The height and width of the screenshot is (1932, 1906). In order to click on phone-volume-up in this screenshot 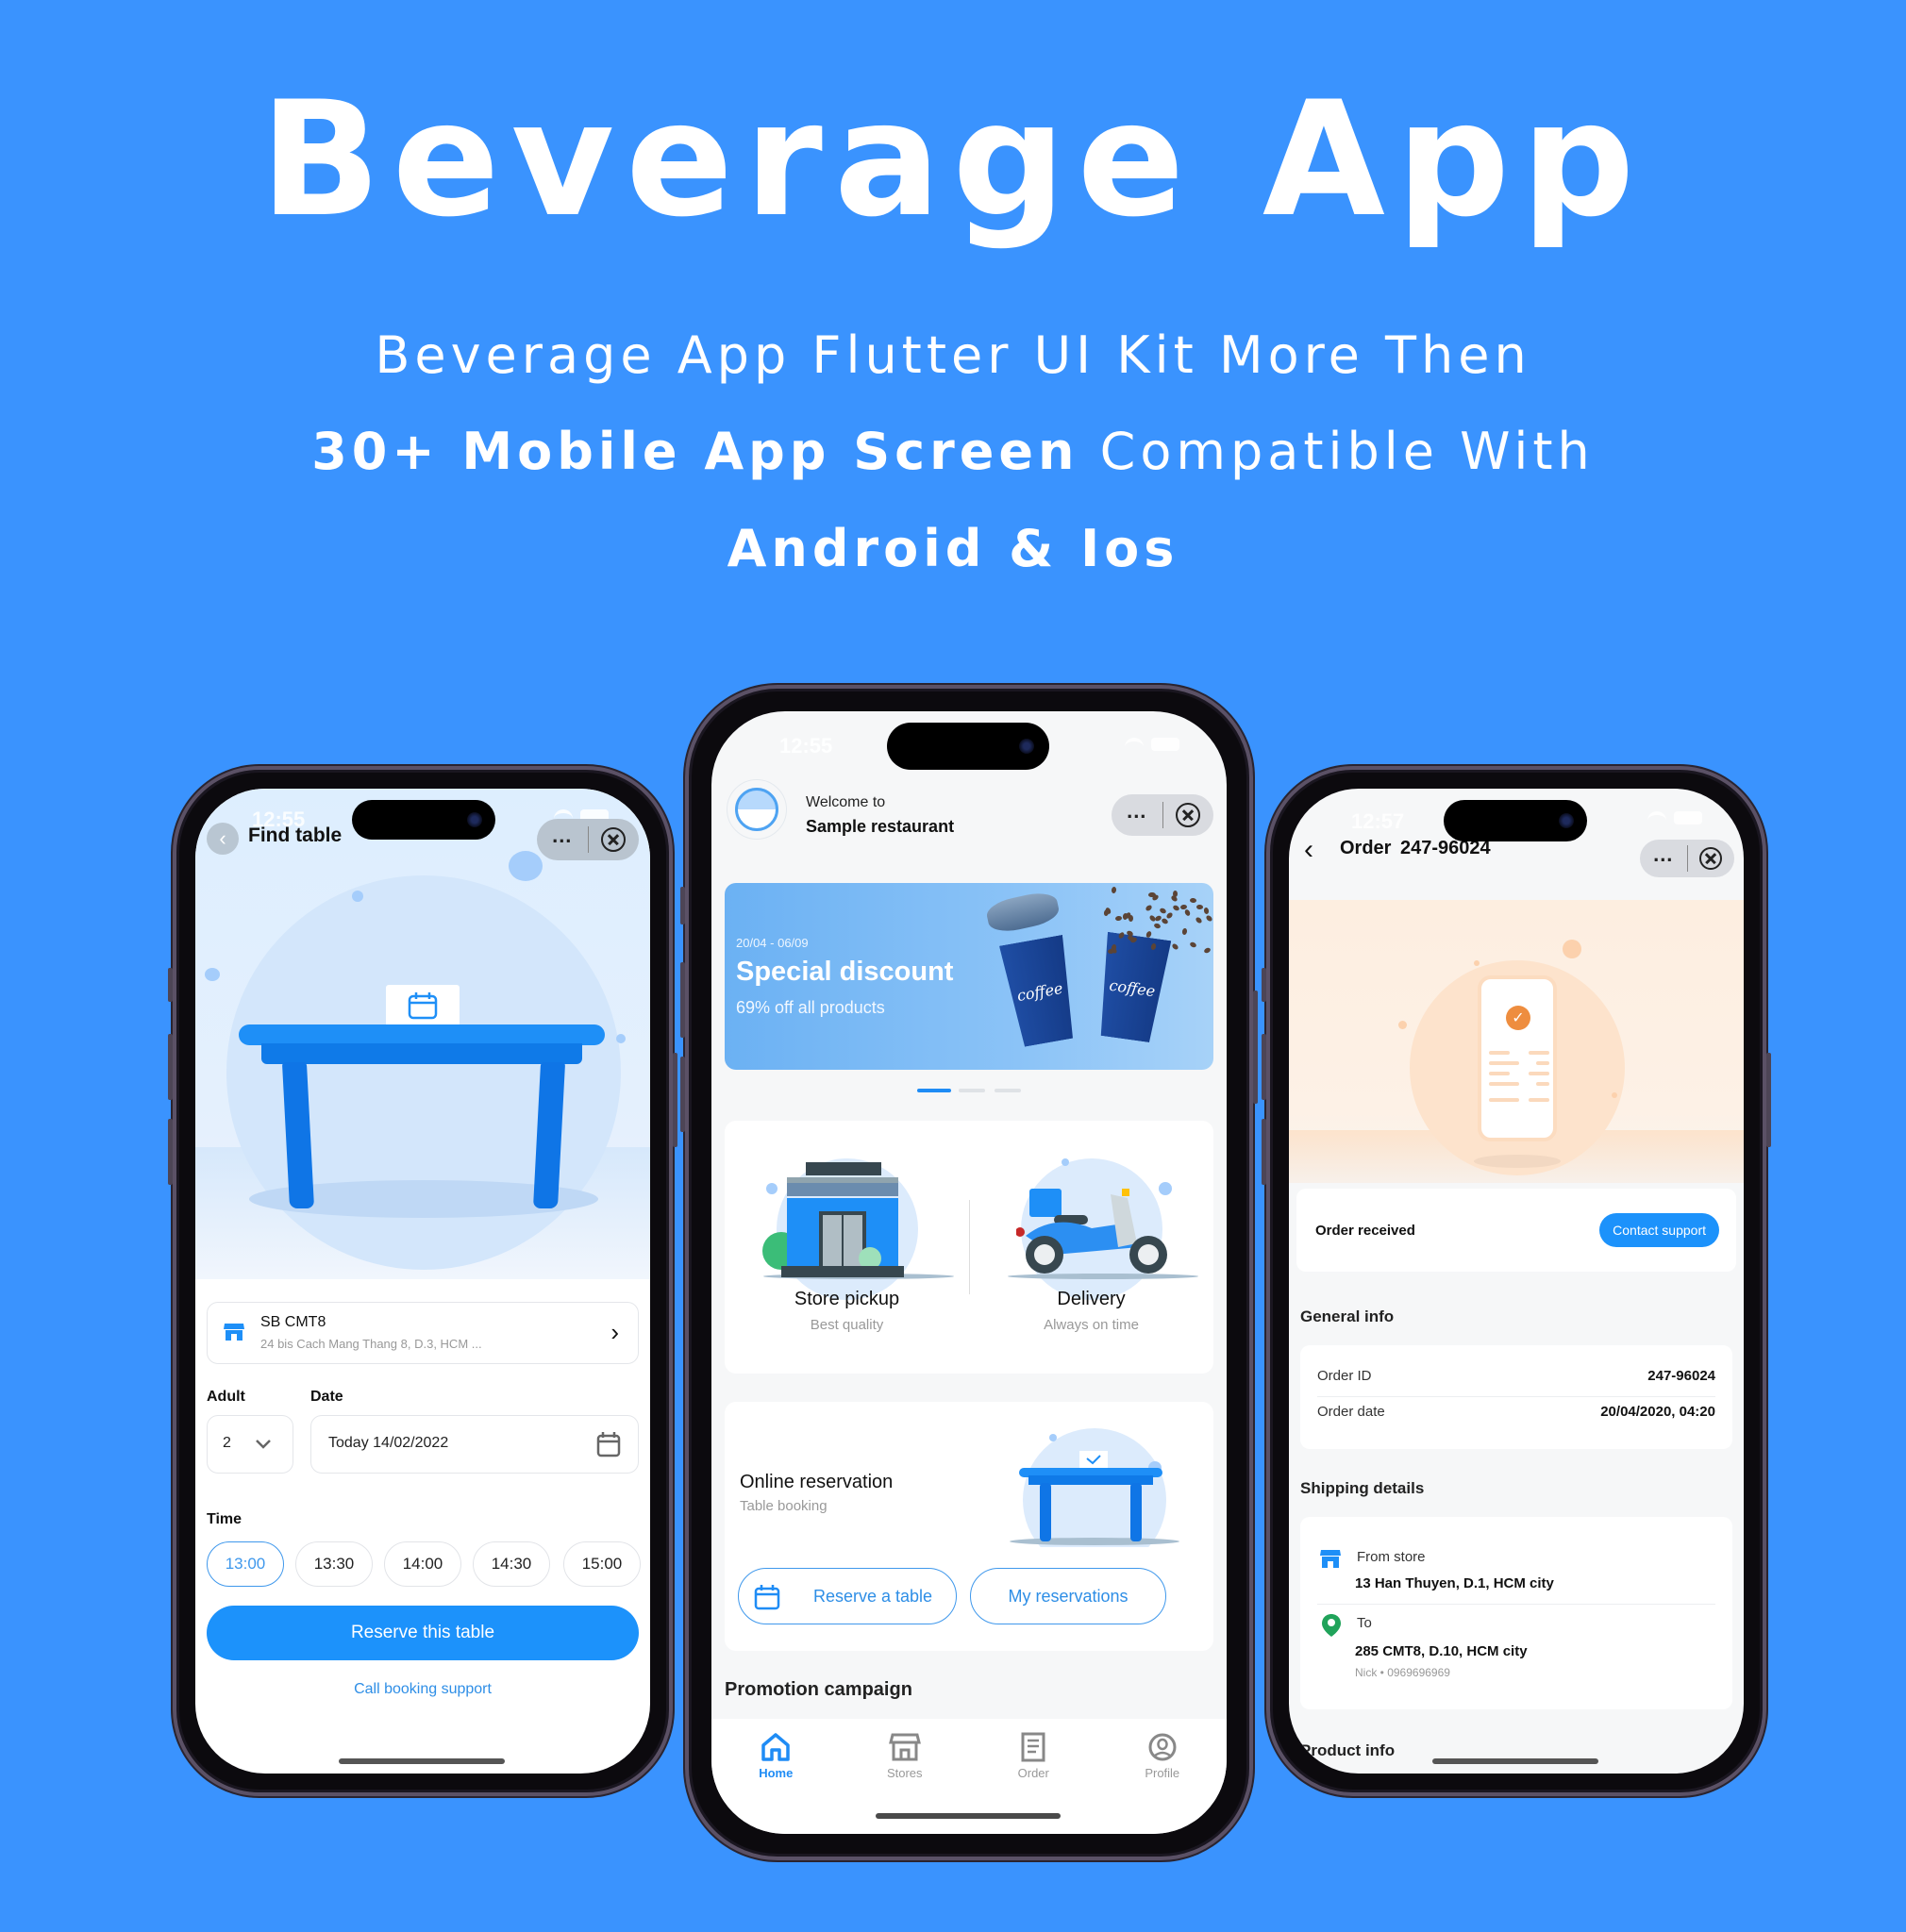, I will do `click(170, 1067)`.